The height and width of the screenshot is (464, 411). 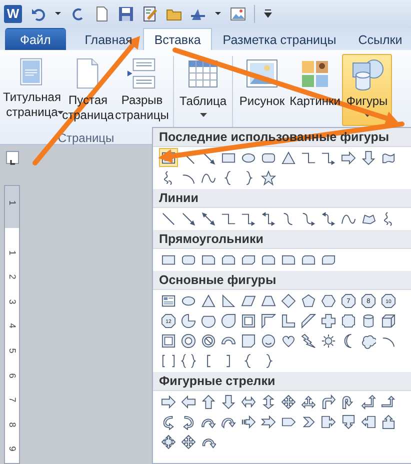 I want to click on quadcallout-shape-icon, so click(x=168, y=441).